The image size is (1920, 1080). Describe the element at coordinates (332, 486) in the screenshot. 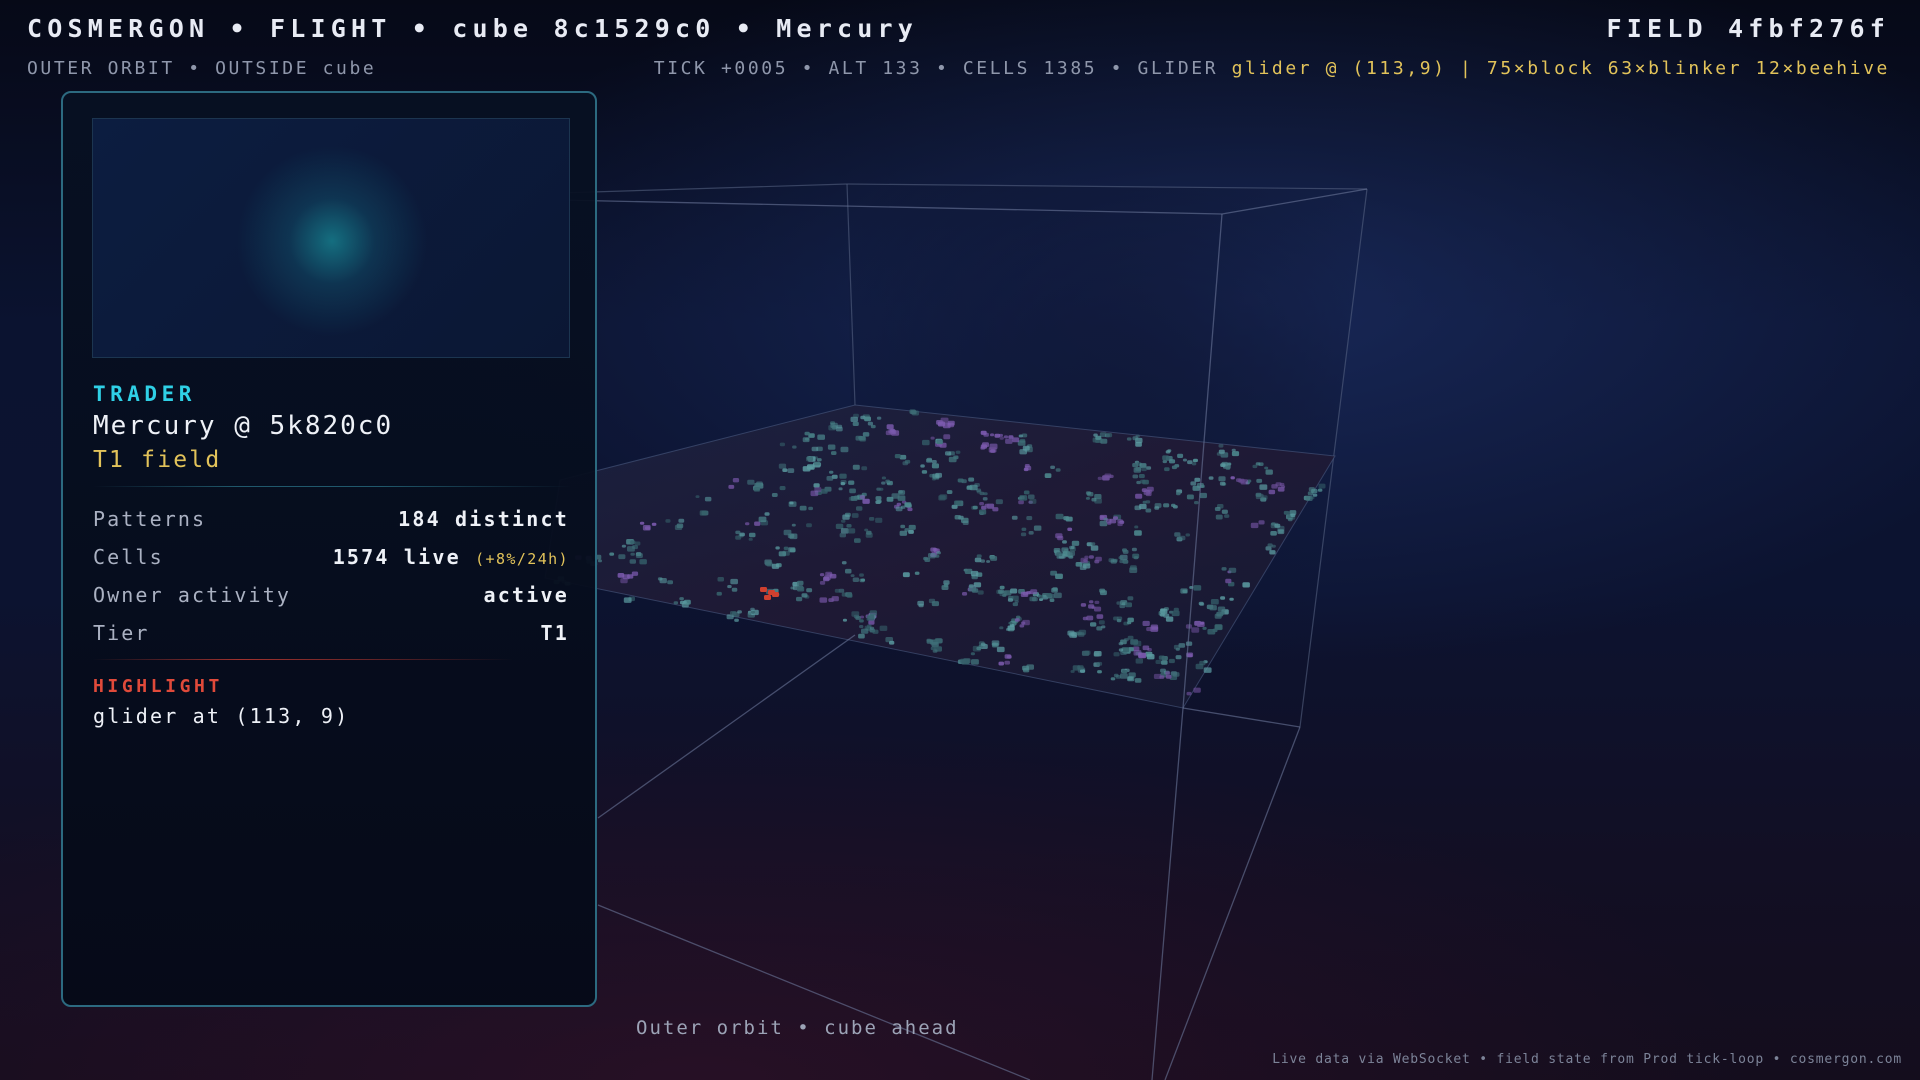

I see `panel-divider` at that location.